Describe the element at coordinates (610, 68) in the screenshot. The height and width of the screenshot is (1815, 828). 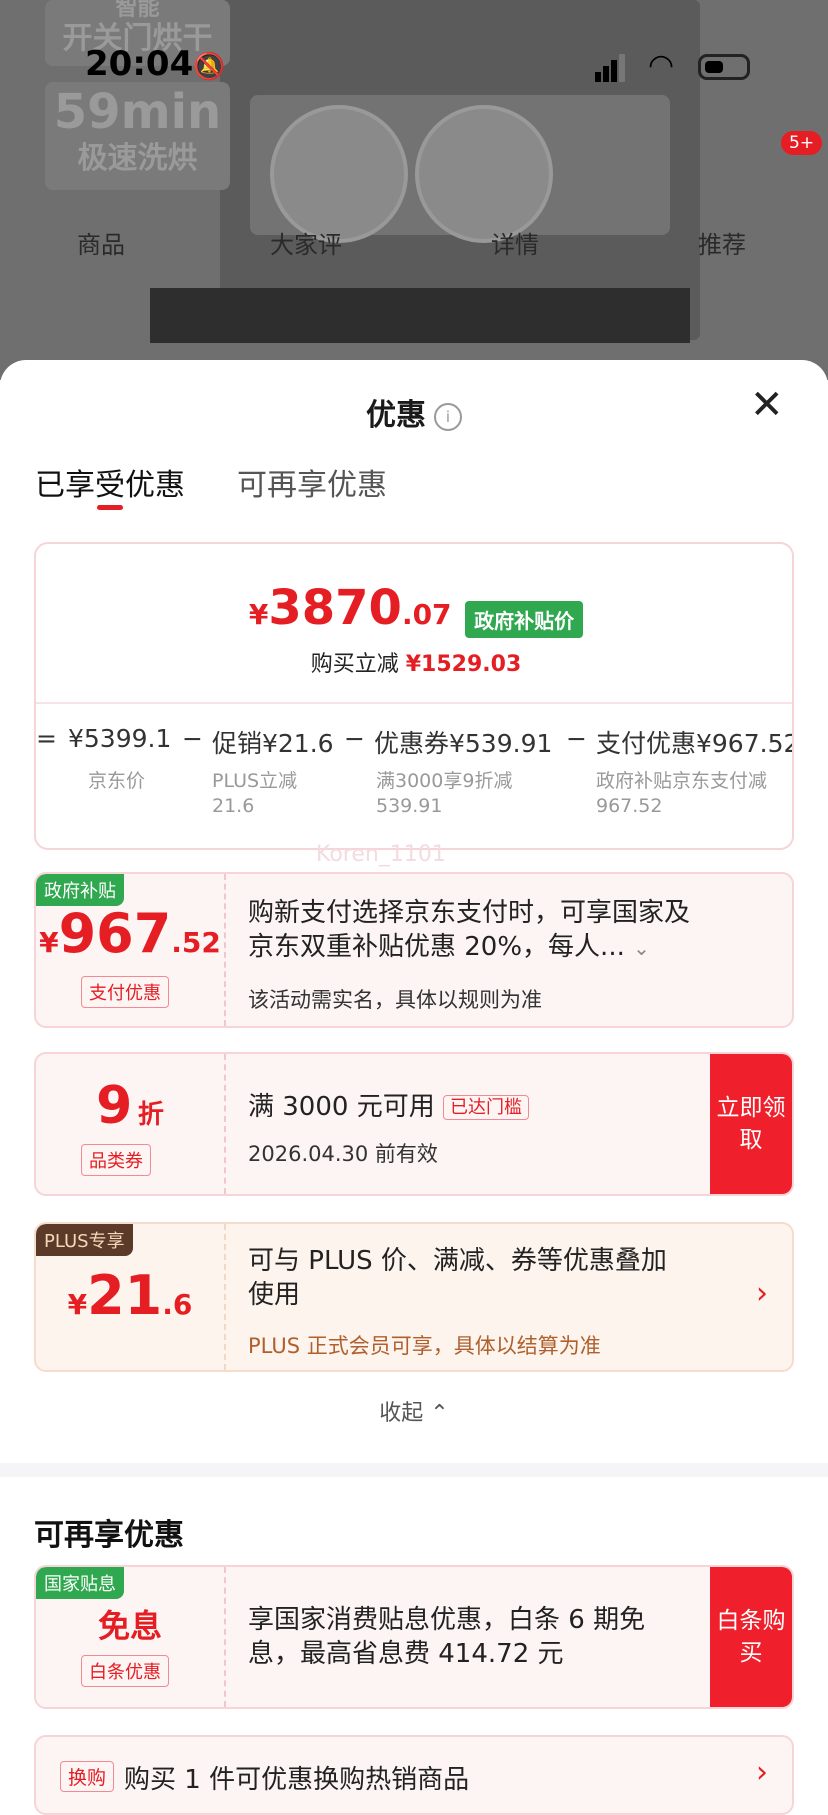
I see `cellular-signal-icon` at that location.